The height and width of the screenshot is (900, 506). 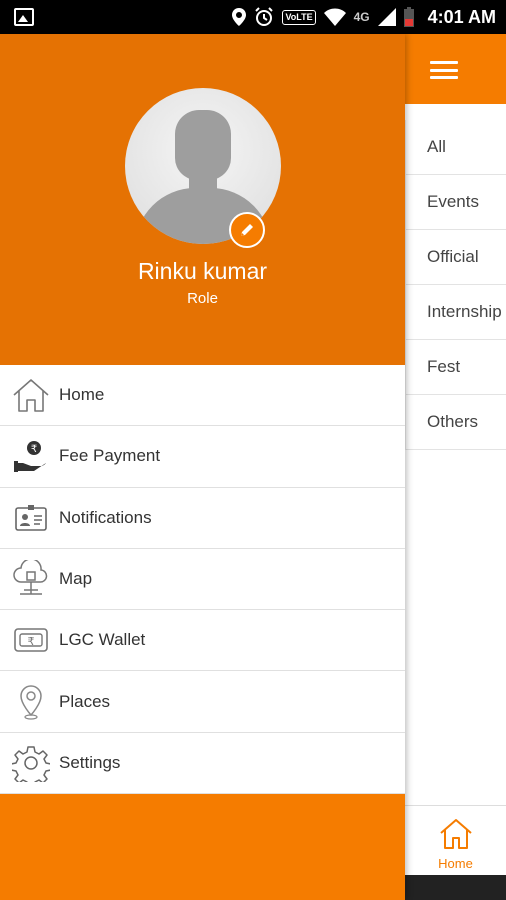 What do you see at coordinates (202, 457) in the screenshot?
I see `menu-item-fee-payment: ₹ Fee Payment` at bounding box center [202, 457].